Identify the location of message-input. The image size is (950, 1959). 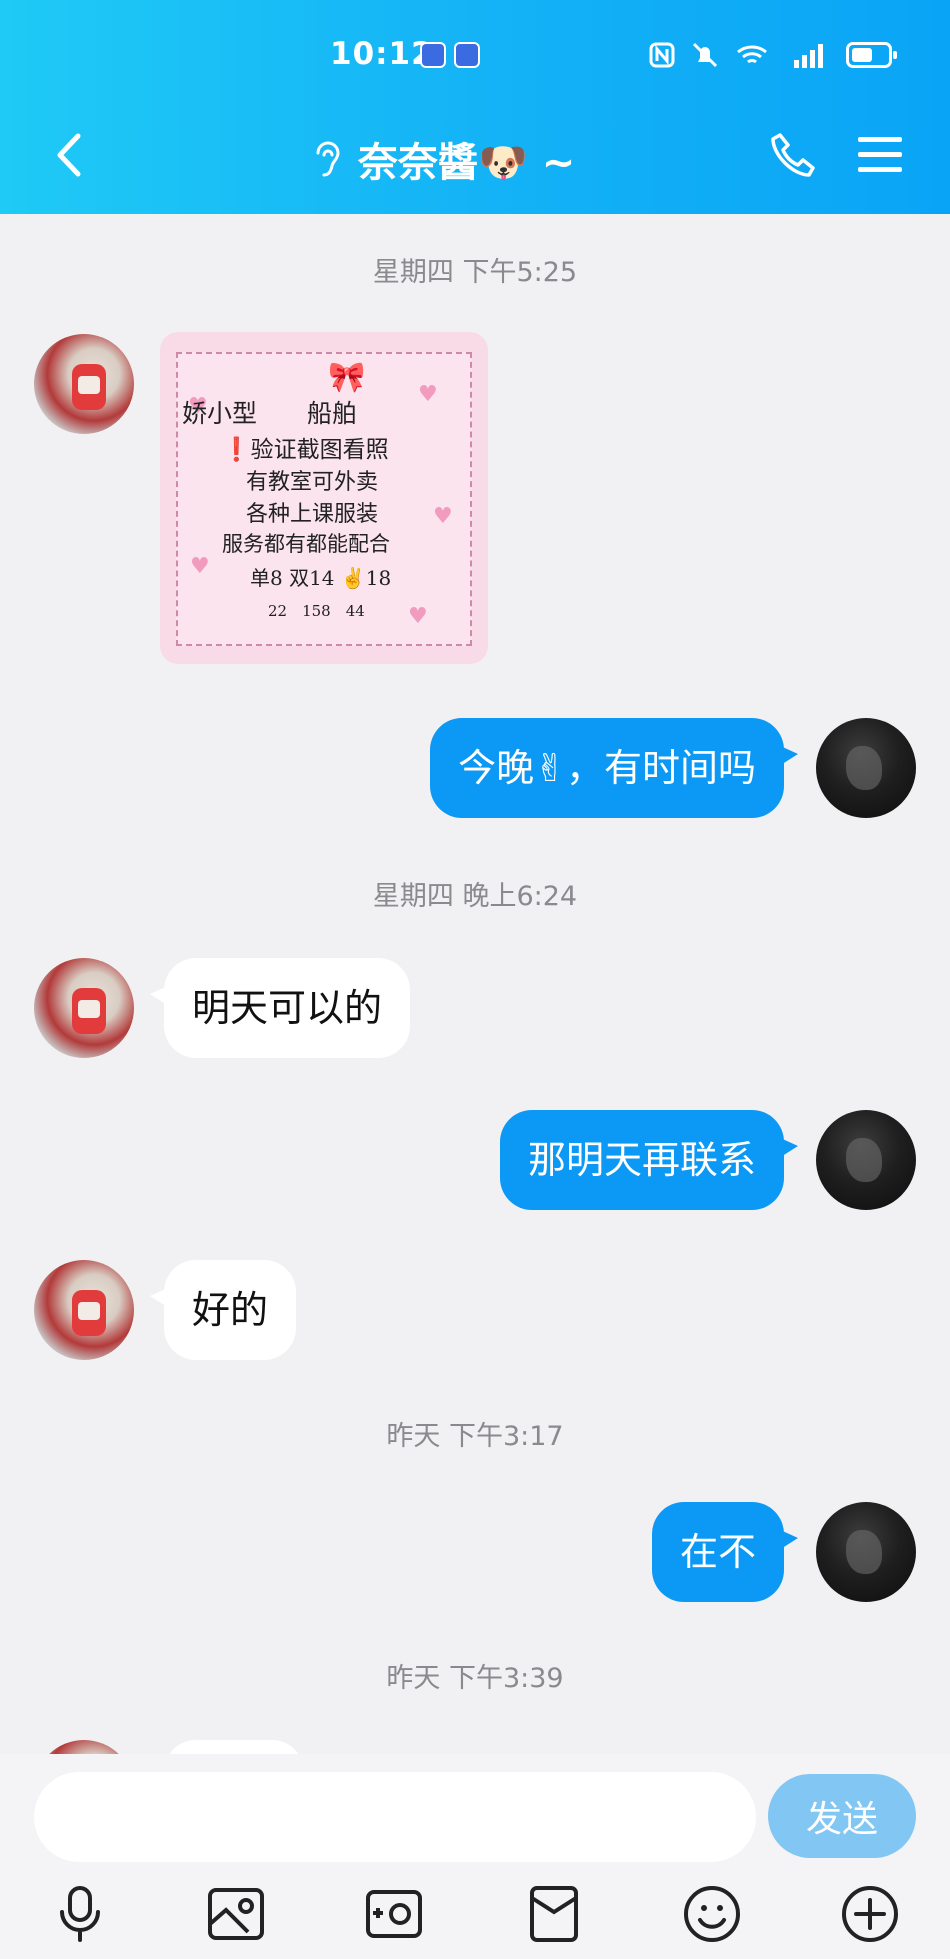
(395, 1817).